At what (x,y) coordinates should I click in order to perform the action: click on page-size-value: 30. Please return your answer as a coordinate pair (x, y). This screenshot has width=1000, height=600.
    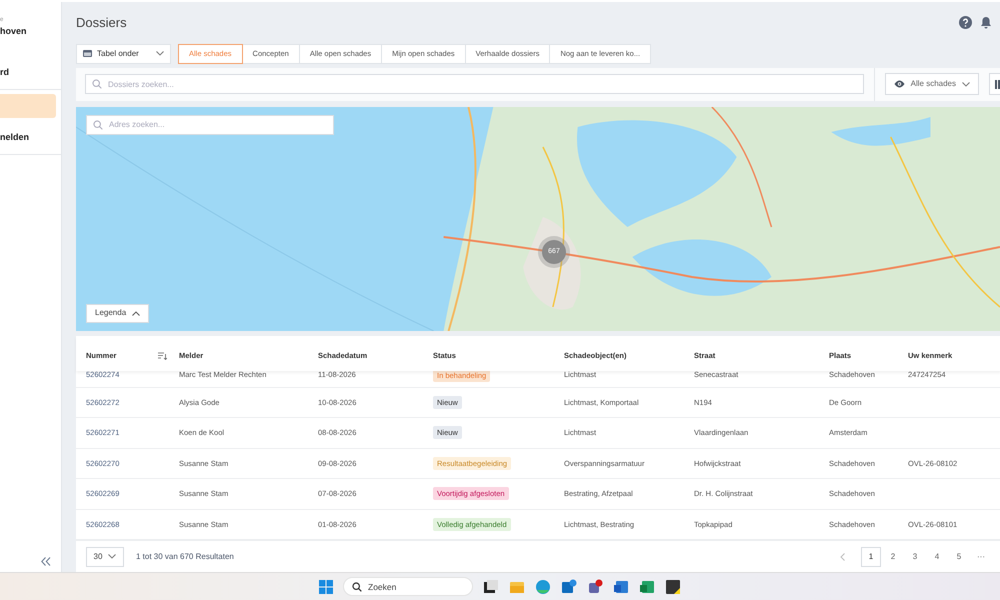
    Looking at the image, I should click on (98, 556).